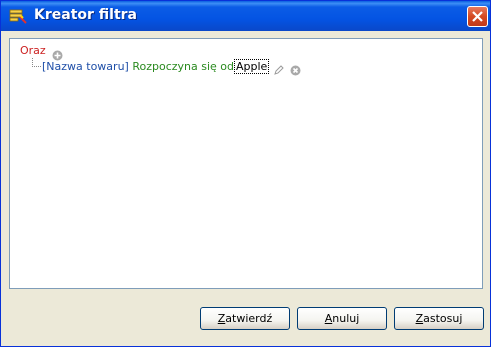 This screenshot has height=347, width=491. Describe the element at coordinates (419, 318) in the screenshot. I see `apply-mnemonic: Z` at that location.